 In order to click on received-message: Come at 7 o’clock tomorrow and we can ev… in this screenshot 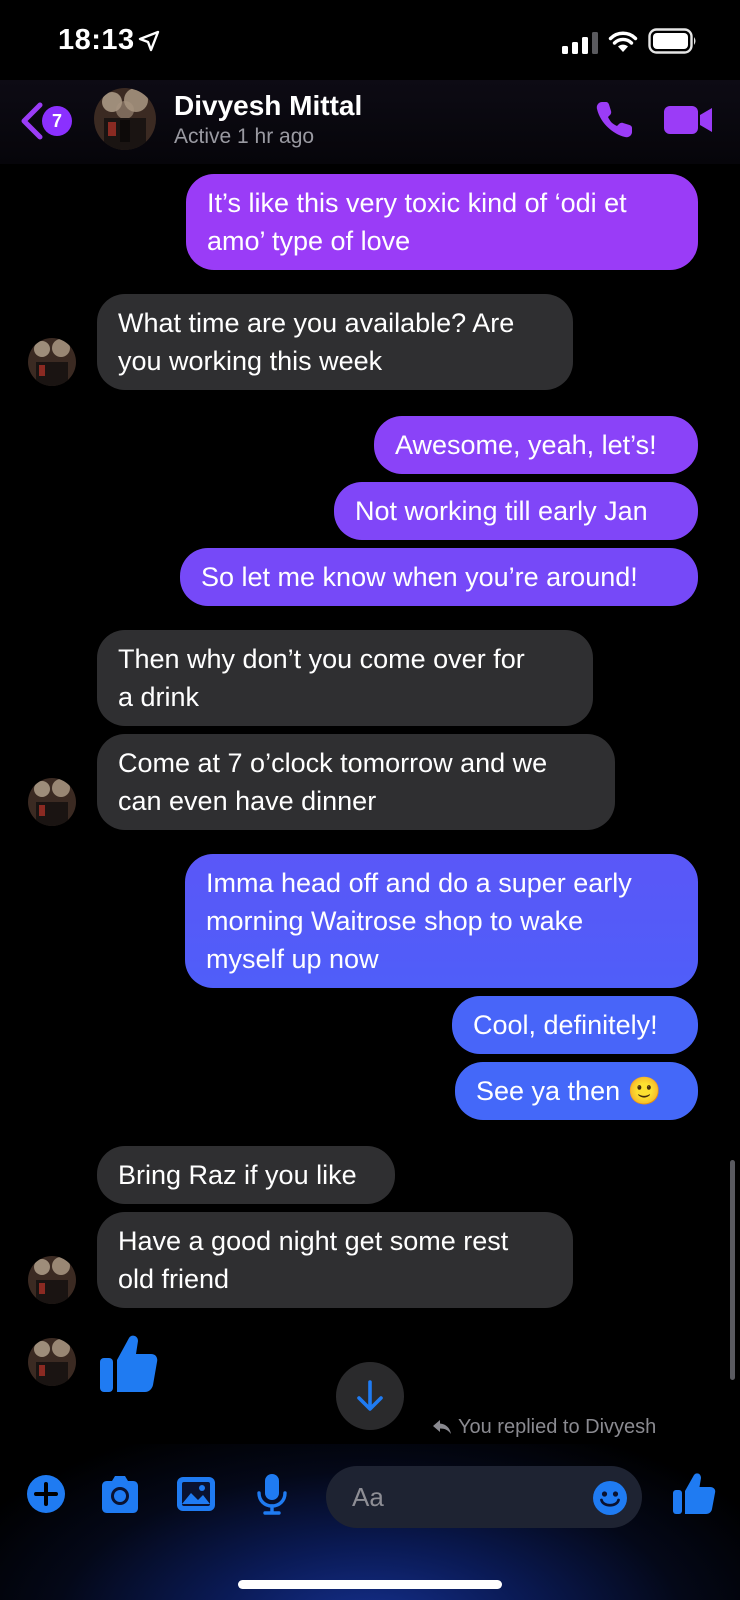, I will do `click(356, 782)`.